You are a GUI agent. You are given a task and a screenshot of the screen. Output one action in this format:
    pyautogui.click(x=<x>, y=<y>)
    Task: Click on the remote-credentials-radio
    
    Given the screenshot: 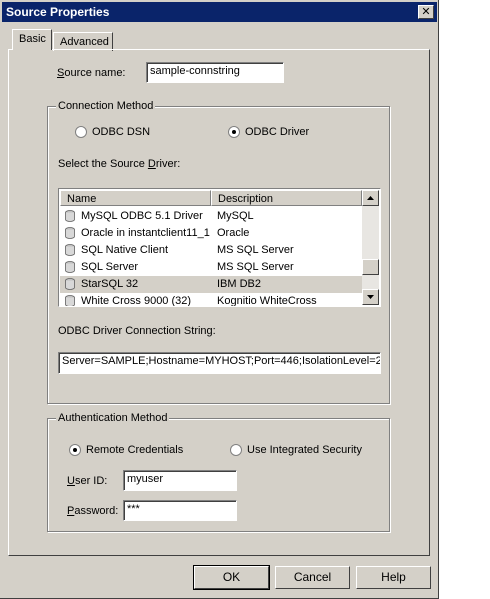 What is the action you would take?
    pyautogui.click(x=75, y=450)
    